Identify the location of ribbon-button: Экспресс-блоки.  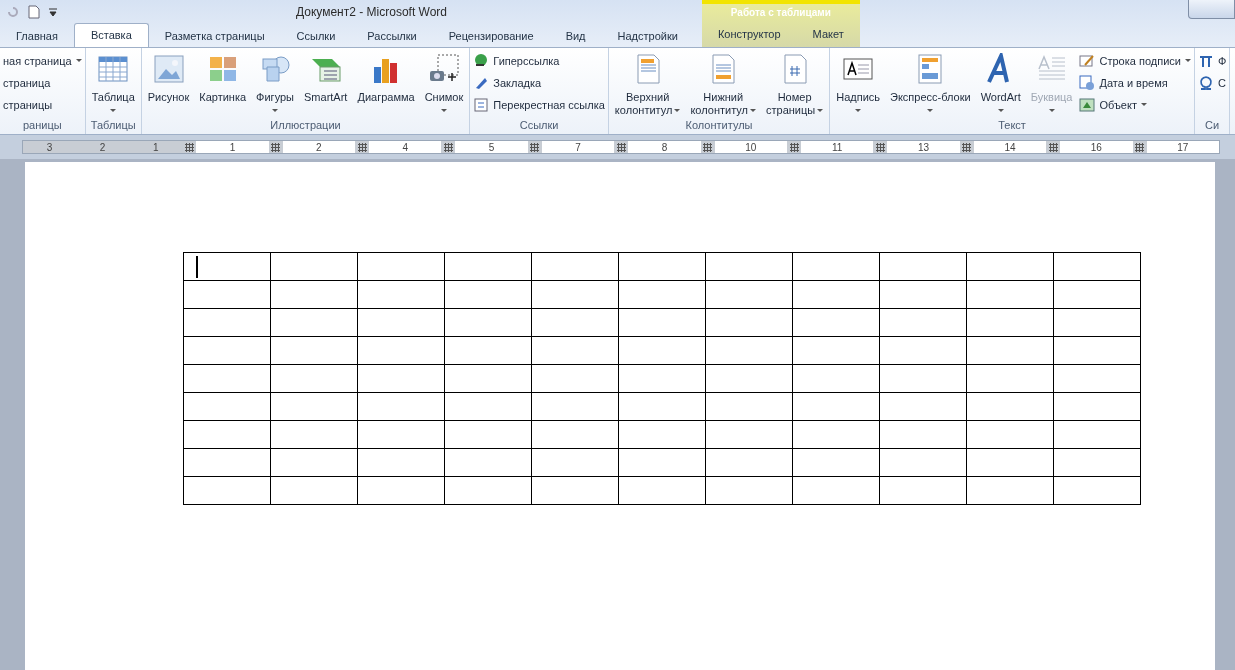
(930, 85).